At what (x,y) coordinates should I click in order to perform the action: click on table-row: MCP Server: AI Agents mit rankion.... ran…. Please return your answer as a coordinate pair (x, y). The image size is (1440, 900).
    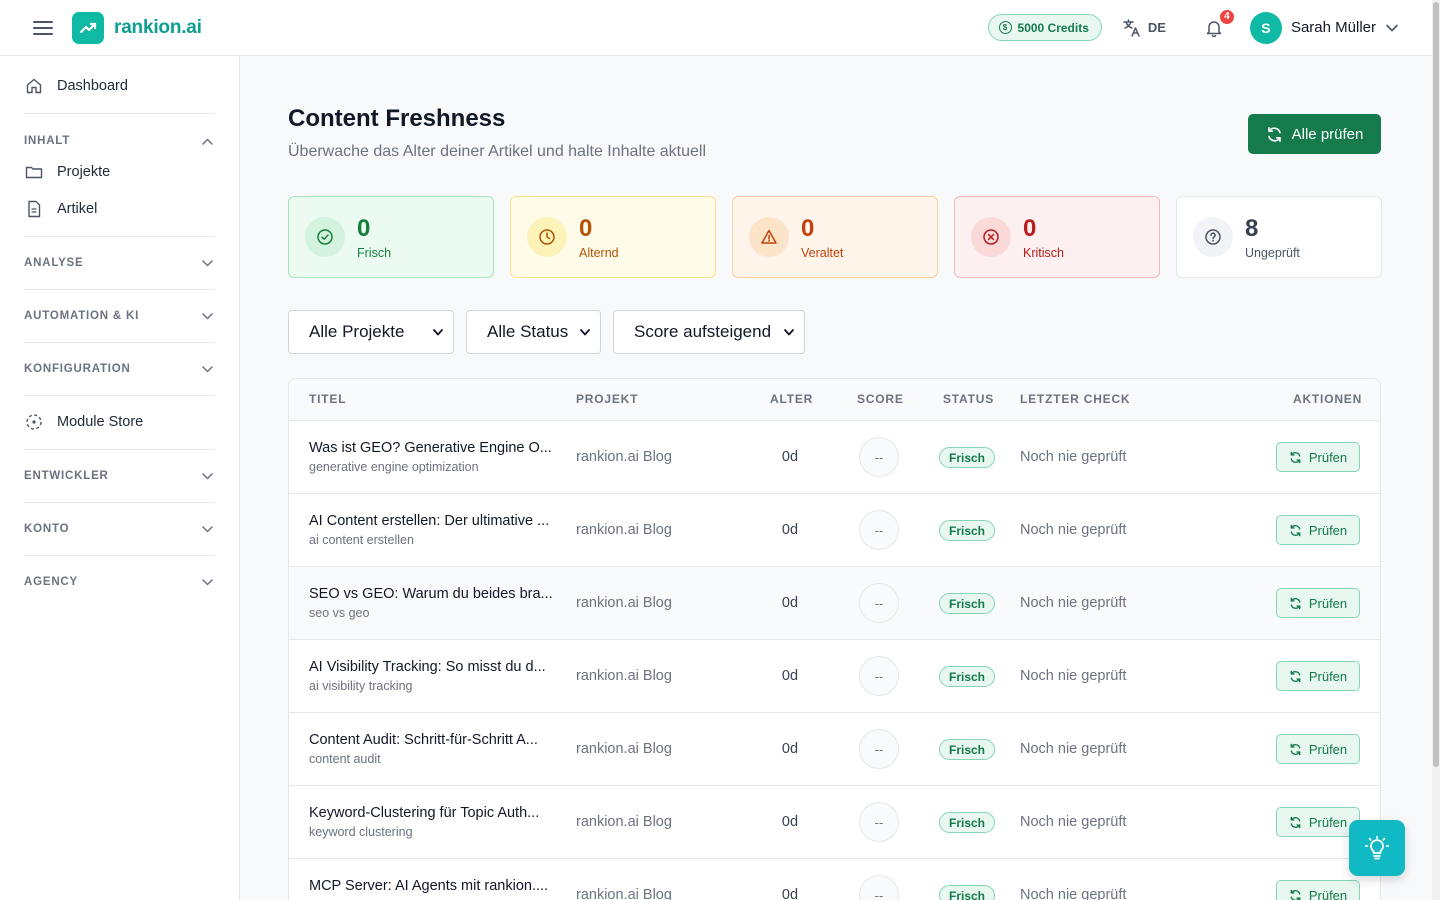
    Looking at the image, I should click on (834, 879).